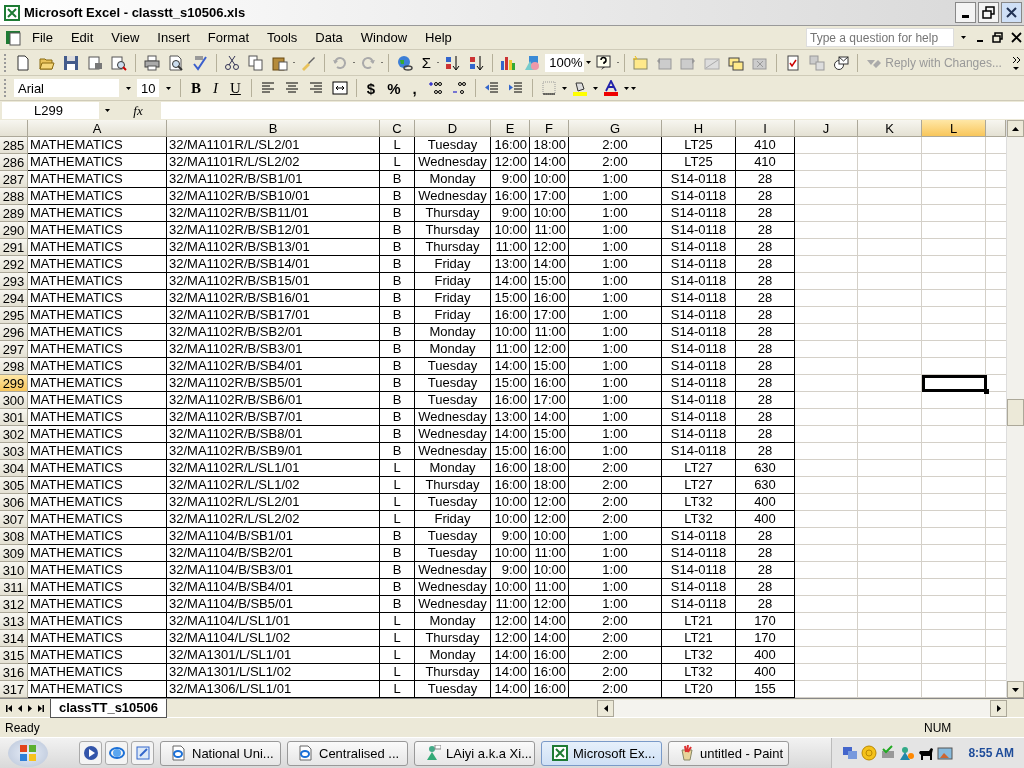  What do you see at coordinates (880, 37) in the screenshot?
I see `help-search-field: Type a question for help` at bounding box center [880, 37].